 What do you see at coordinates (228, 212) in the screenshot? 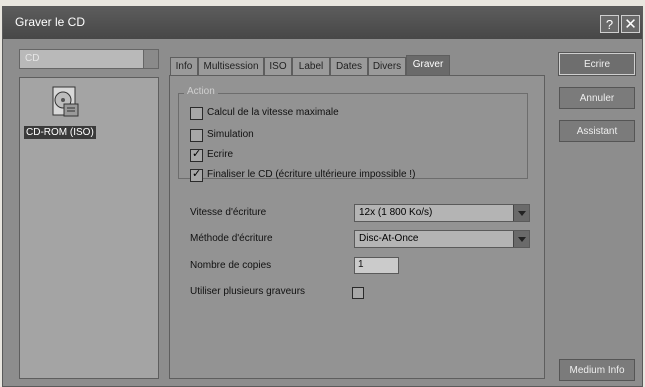
I see `speed-label: Vitesse d'écriture` at bounding box center [228, 212].